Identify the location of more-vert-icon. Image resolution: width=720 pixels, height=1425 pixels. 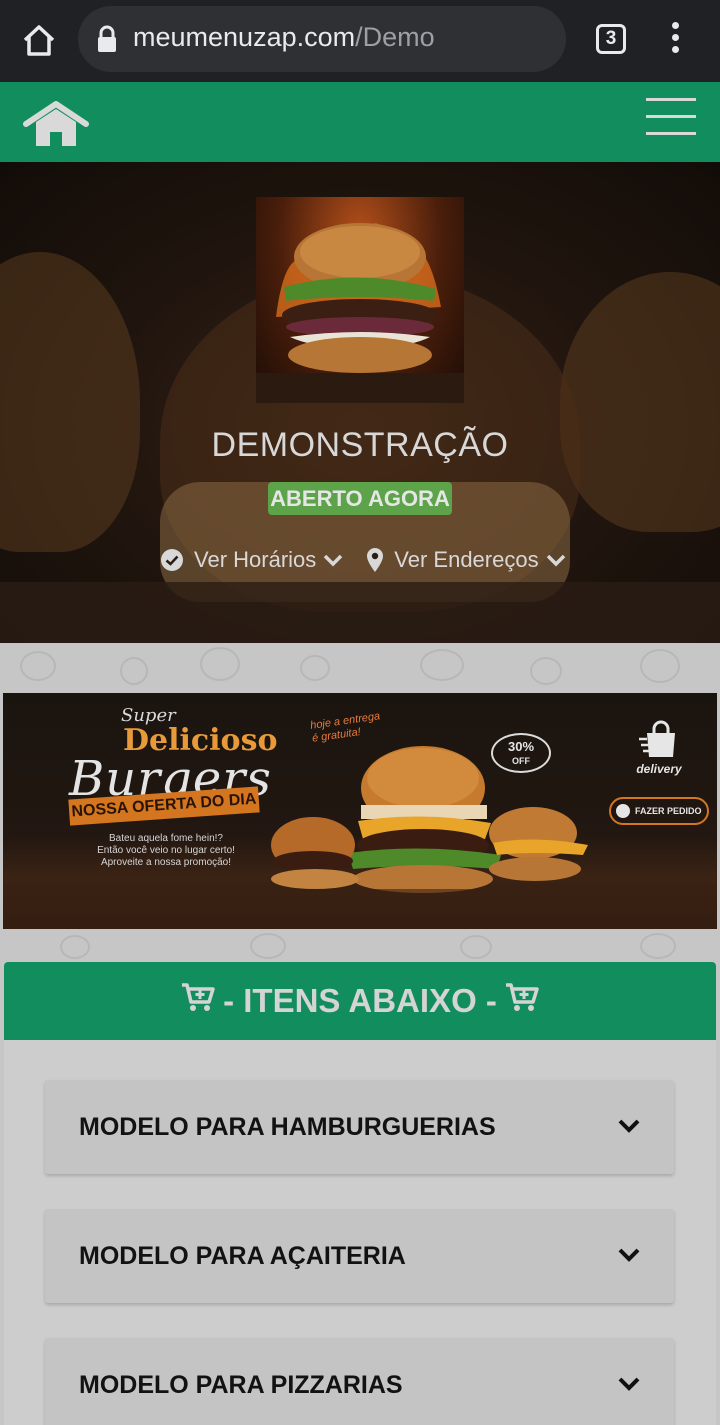
(675, 40).